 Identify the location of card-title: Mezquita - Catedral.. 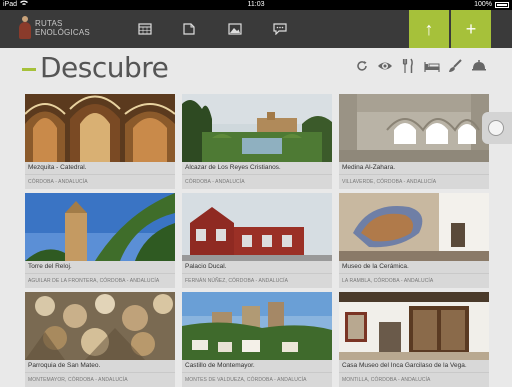
(57, 167).